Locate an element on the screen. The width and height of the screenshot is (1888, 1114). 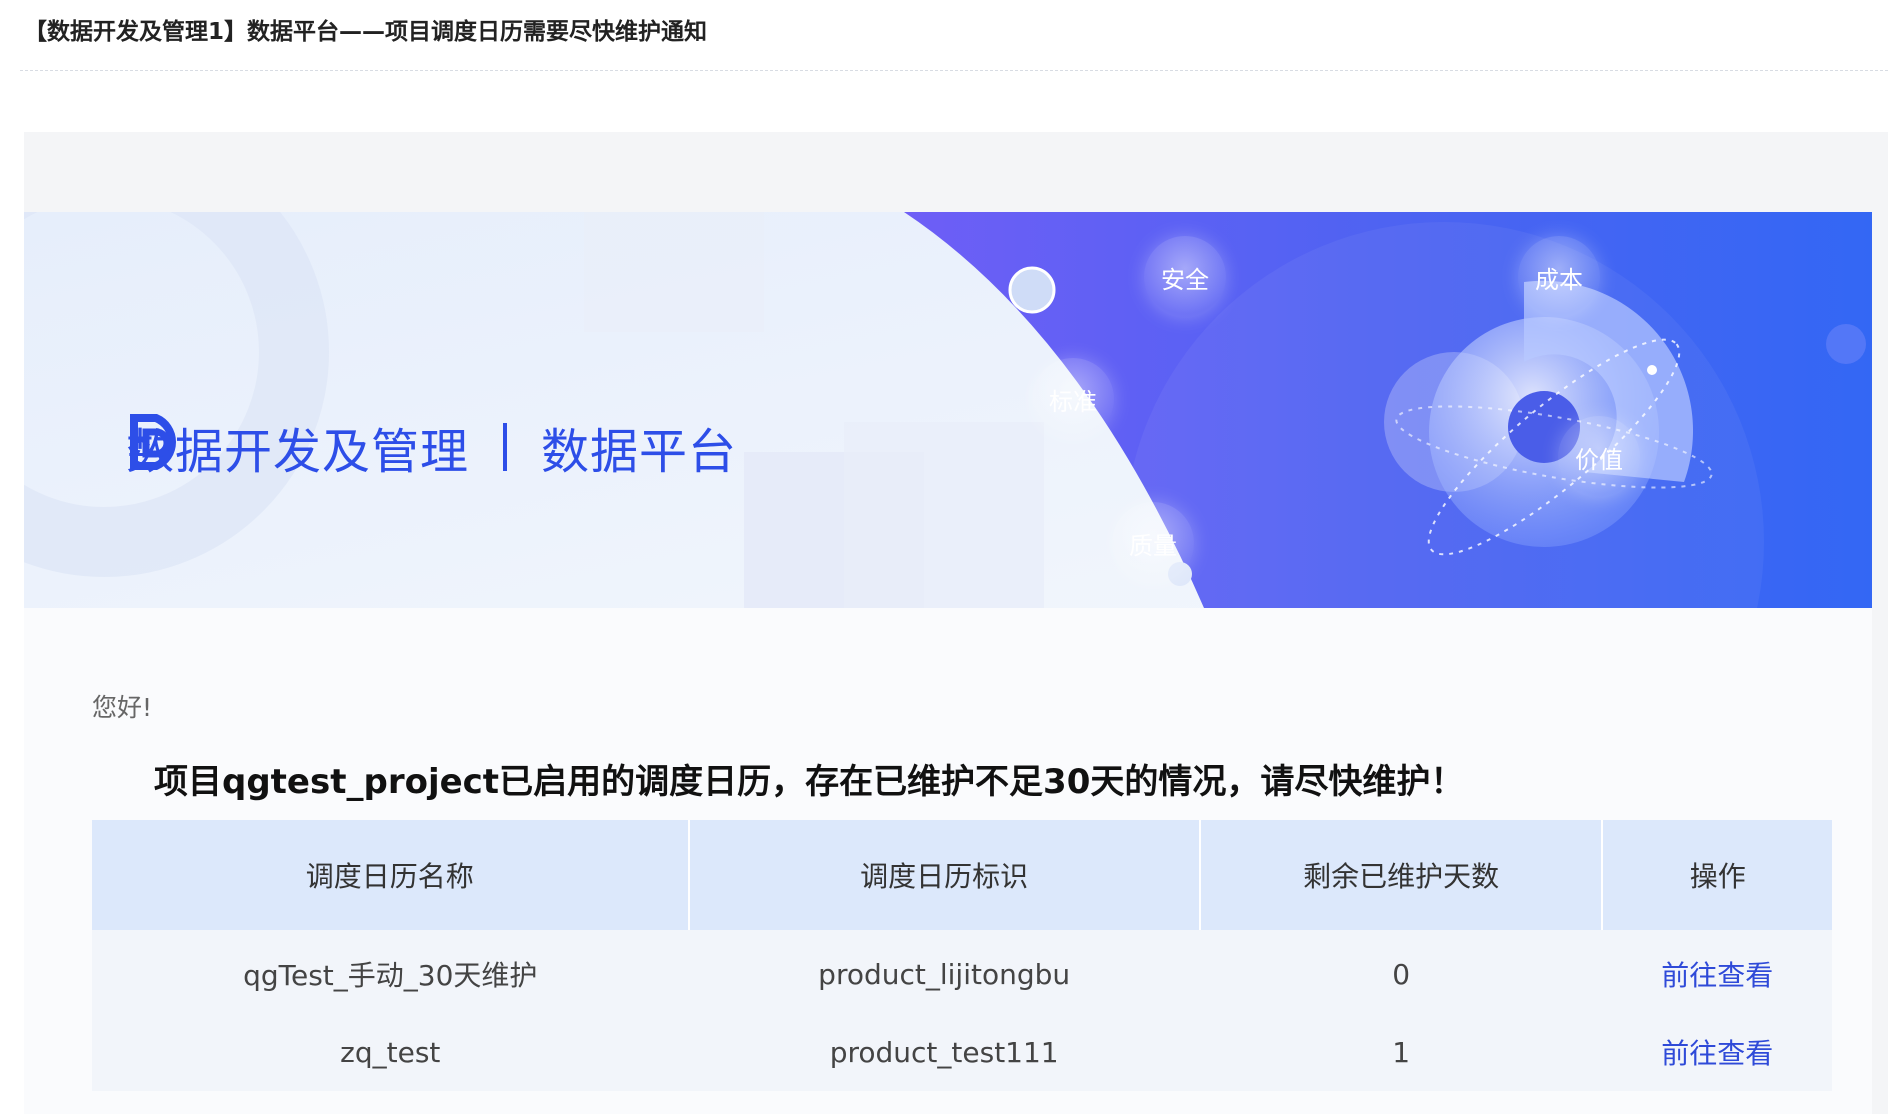
brand-subtitle: 数据平台 is located at coordinates (639, 452).